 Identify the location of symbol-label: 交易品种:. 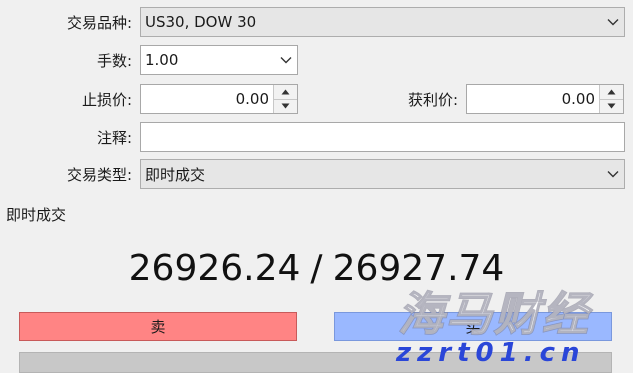
(99, 23).